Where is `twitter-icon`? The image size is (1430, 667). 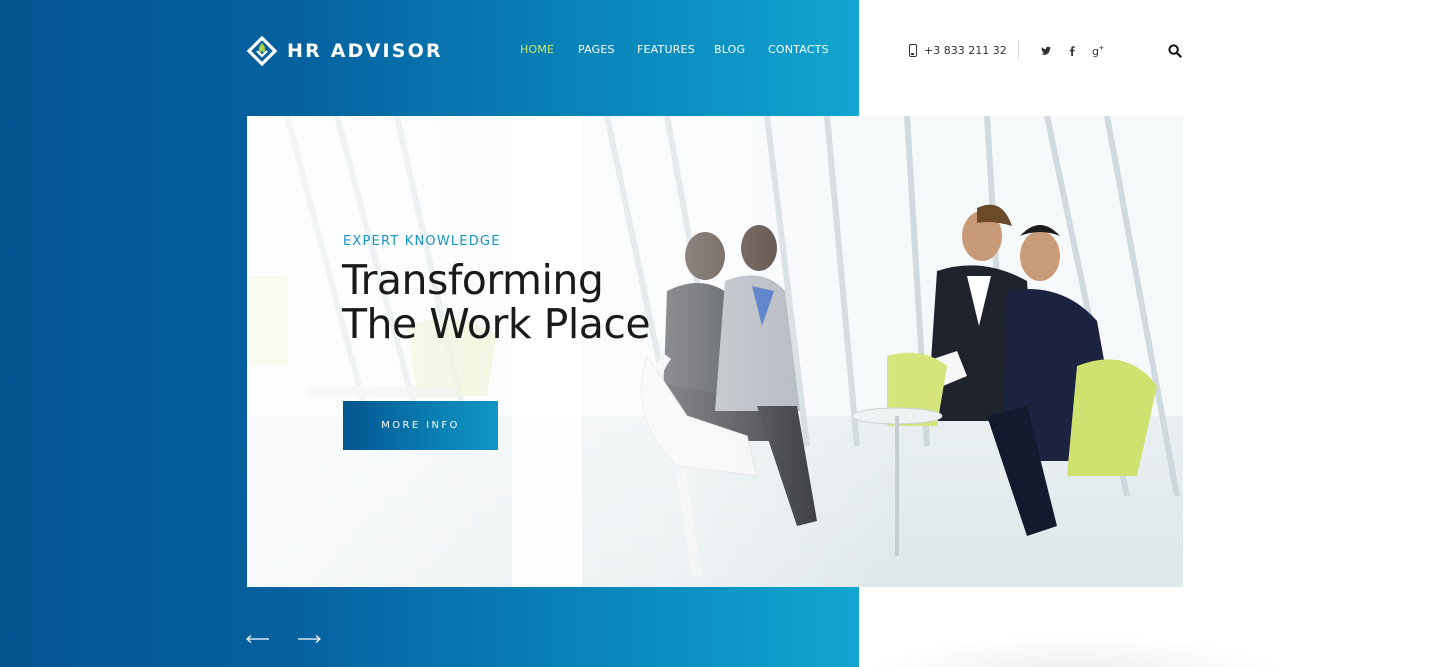 twitter-icon is located at coordinates (1046, 50).